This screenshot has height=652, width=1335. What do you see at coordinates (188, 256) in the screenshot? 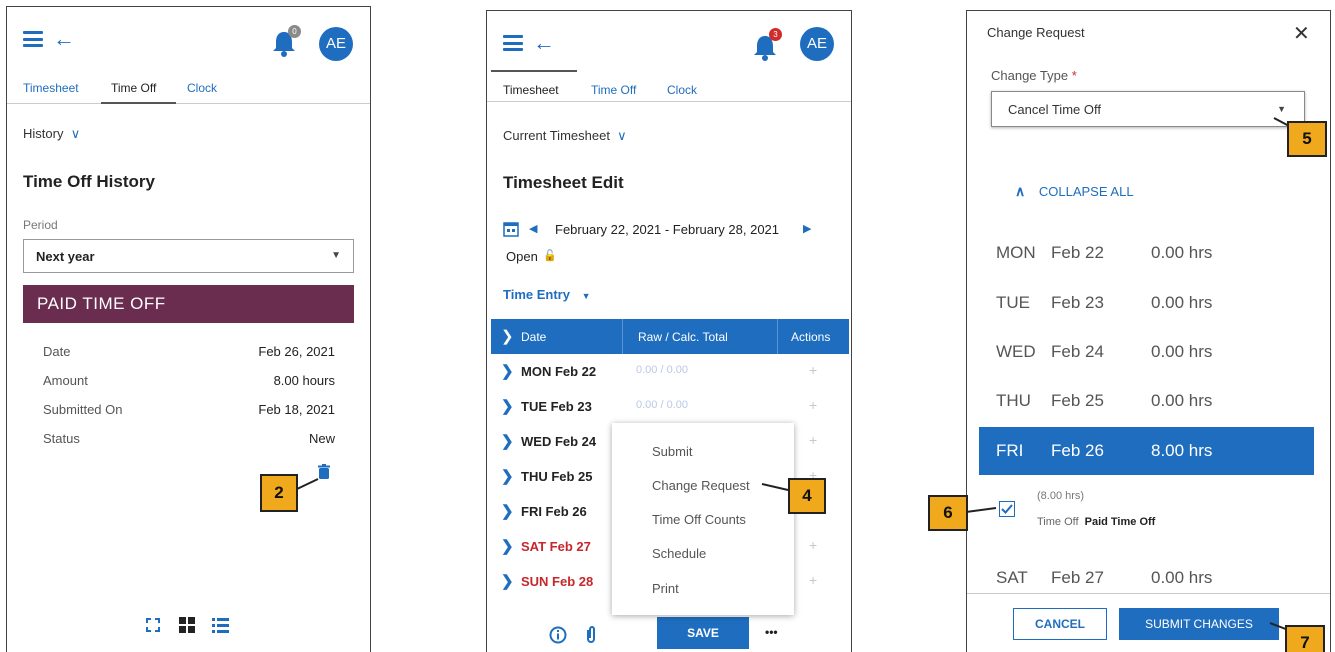
I see `period-select: Next year ▼` at bounding box center [188, 256].